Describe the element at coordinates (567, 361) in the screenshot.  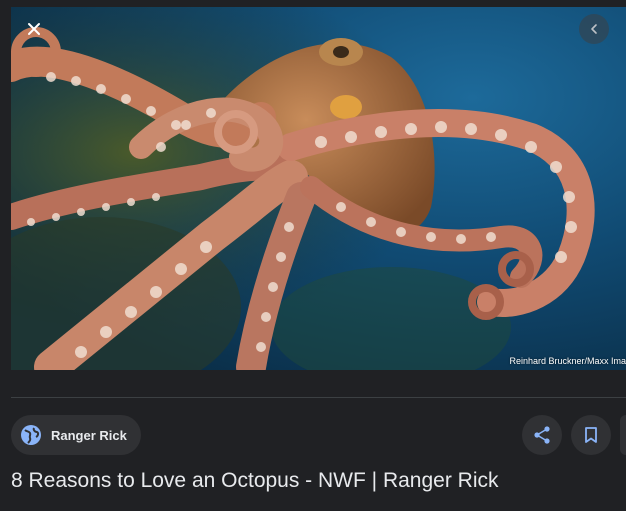
I see `image-credit: Reinhard Bruckner/Maxx Ima` at that location.